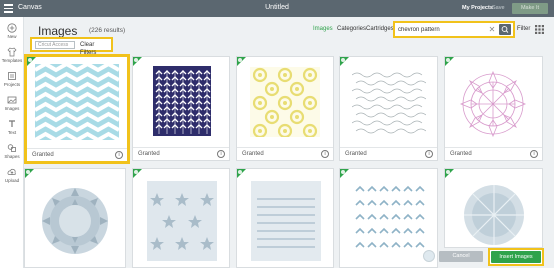  I want to click on plus-icon, so click(12, 28).